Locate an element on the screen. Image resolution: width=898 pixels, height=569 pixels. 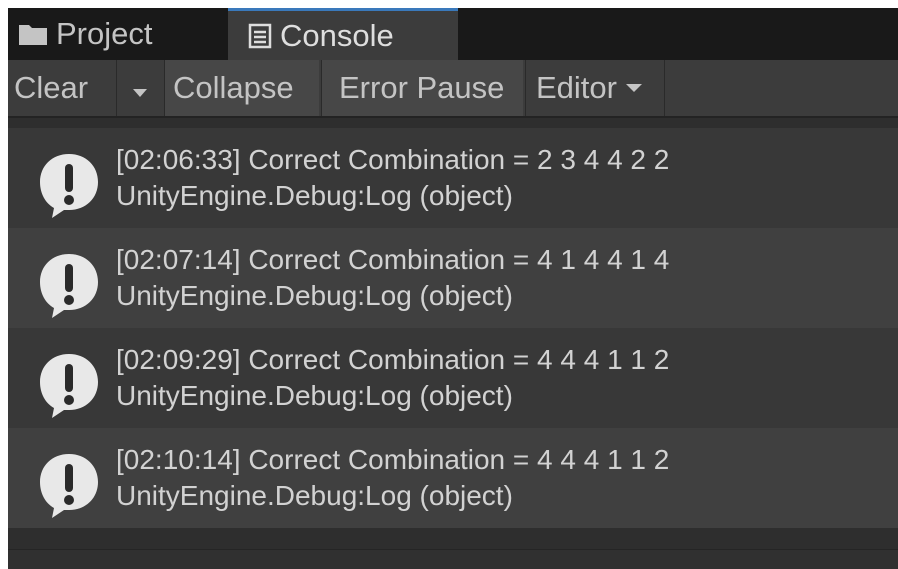
collapse-toggle: Collapse is located at coordinates (241, 88).